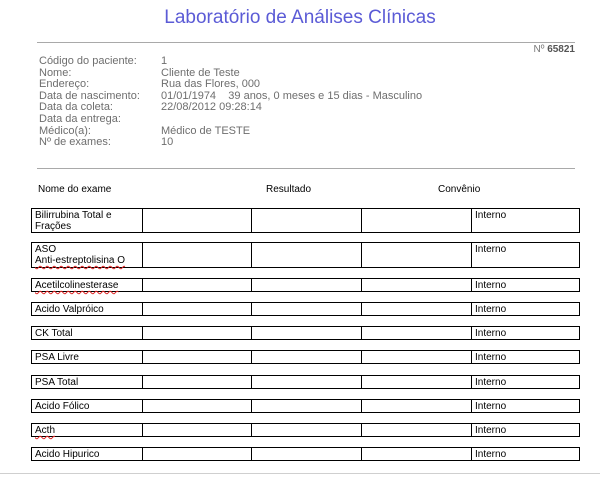 Image resolution: width=600 pixels, height=480 pixels. Describe the element at coordinates (87, 333) in the screenshot. I see `exam-name-cell: CK Total` at that location.